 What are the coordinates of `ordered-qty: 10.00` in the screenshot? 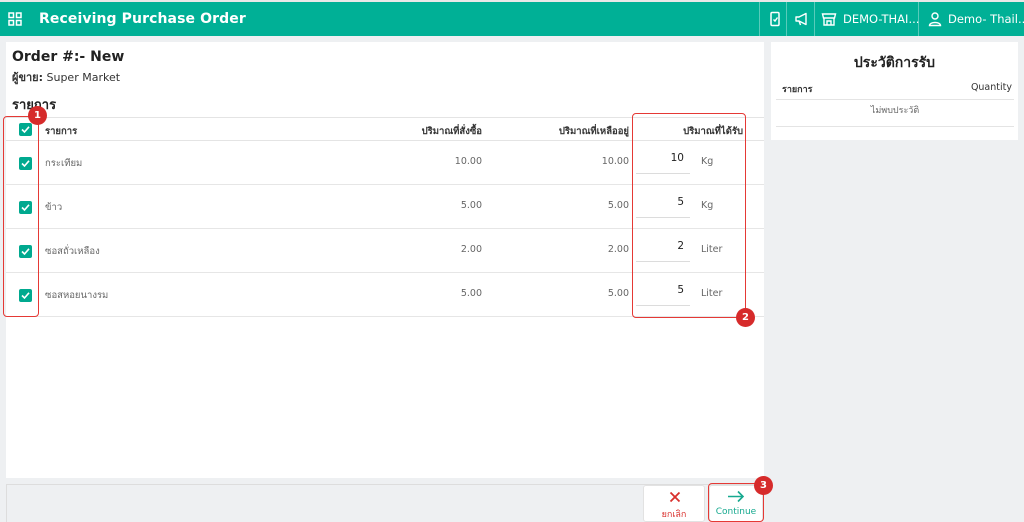 It's located at (468, 161).